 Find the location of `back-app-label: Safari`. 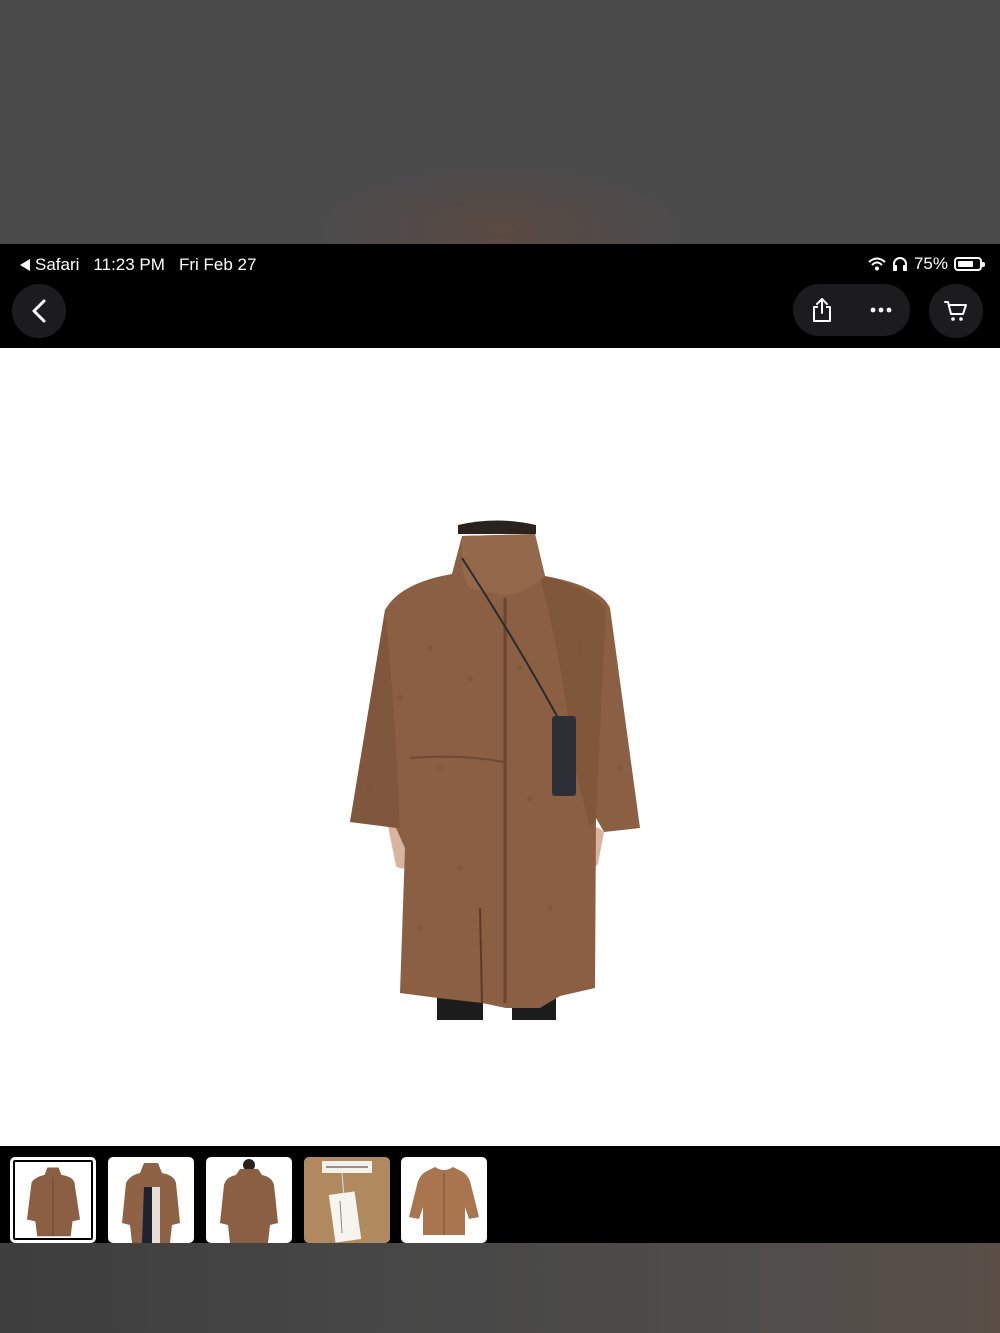

back-app-label: Safari is located at coordinates (57, 264).